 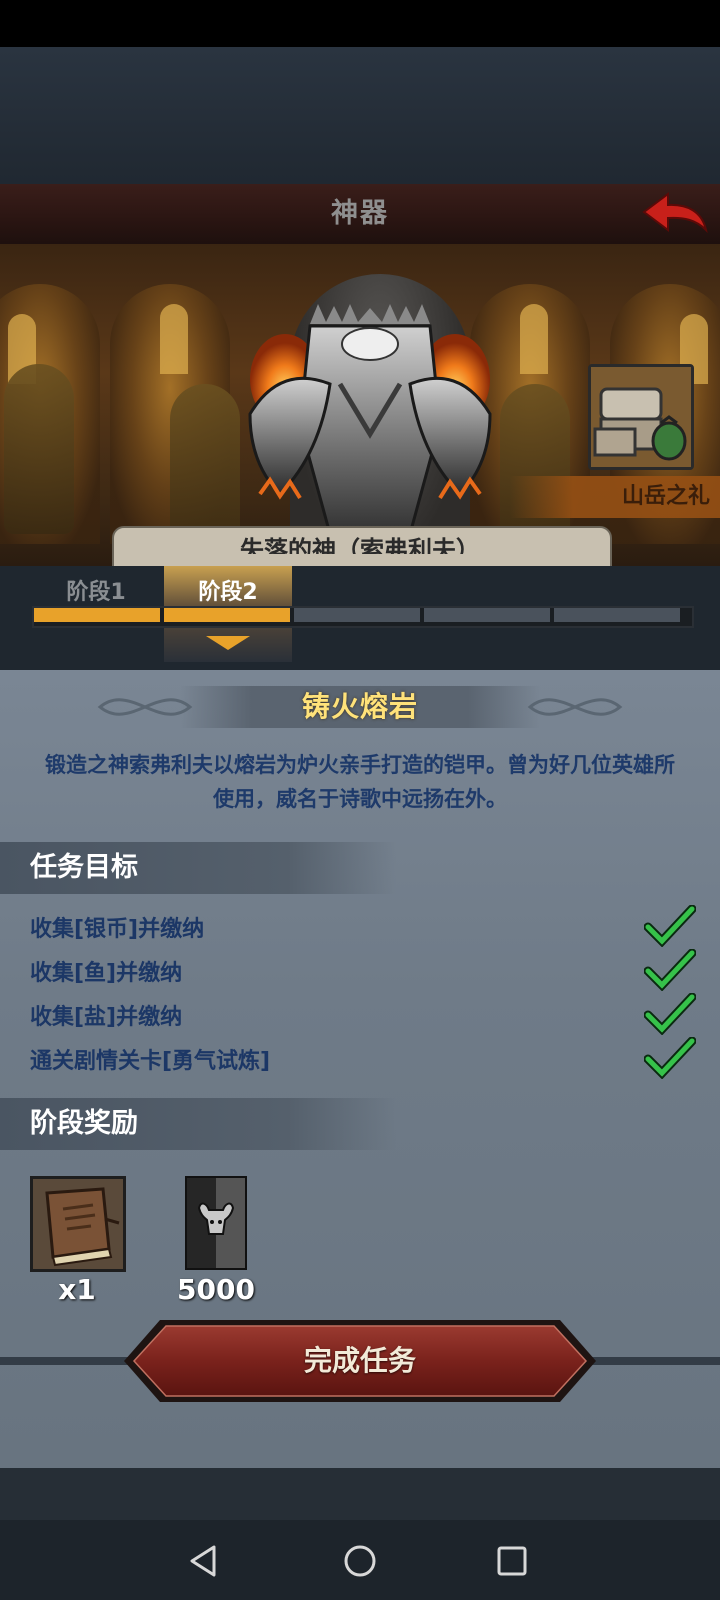 What do you see at coordinates (641, 417) in the screenshot?
I see `treasure-chest-icon` at bounding box center [641, 417].